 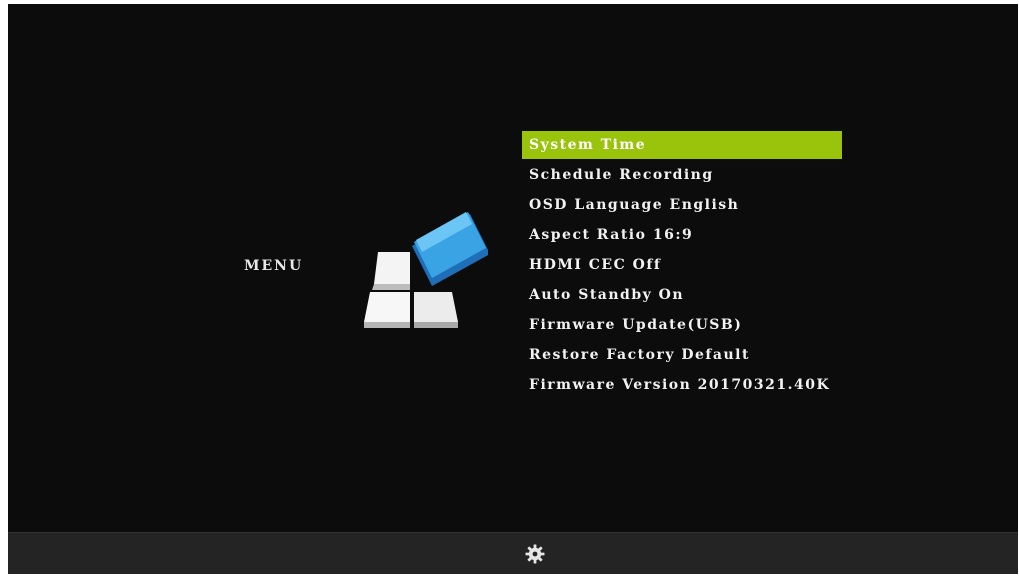 I want to click on menu-item-hdmi-cec-off: HDMI CEC Off, so click(x=682, y=265).